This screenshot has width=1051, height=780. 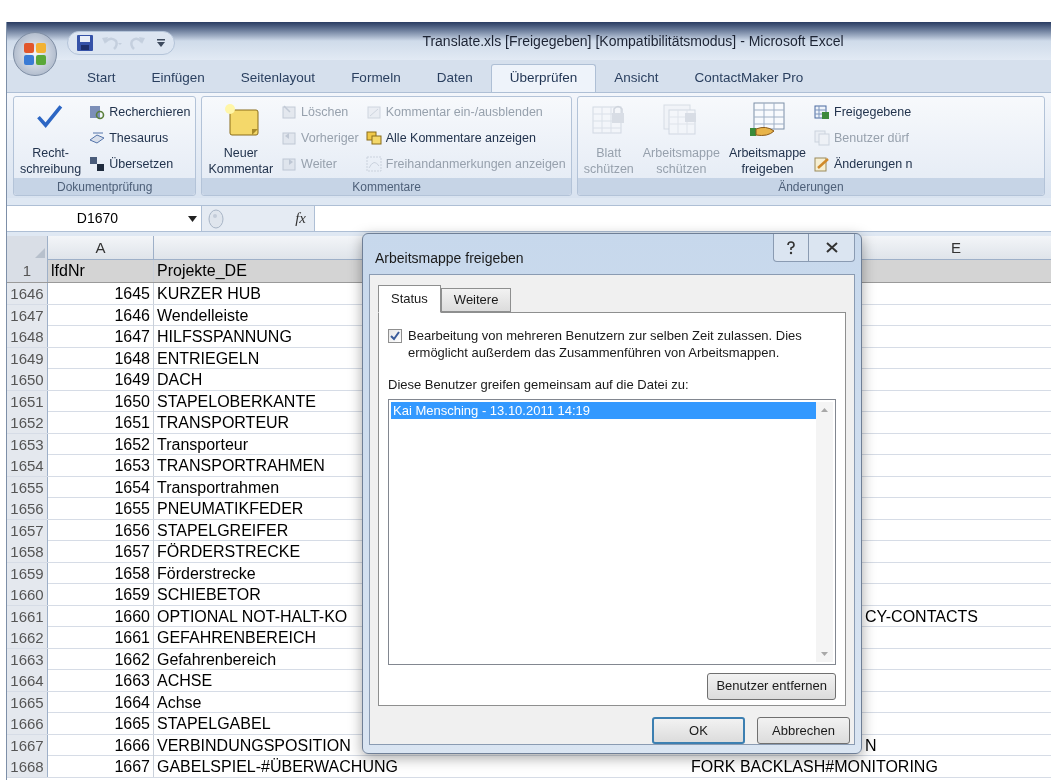 I want to click on table-cell-text: FÖRDERSTRECKE, so click(x=229, y=552).